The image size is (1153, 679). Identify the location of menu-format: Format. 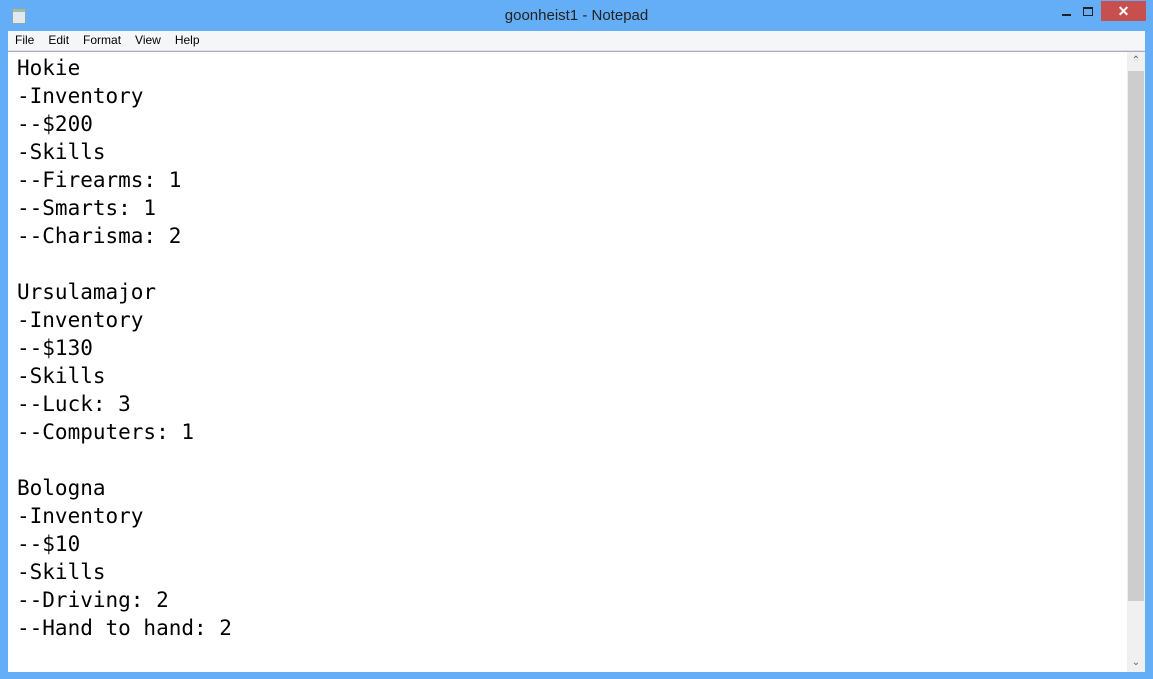
(102, 39).